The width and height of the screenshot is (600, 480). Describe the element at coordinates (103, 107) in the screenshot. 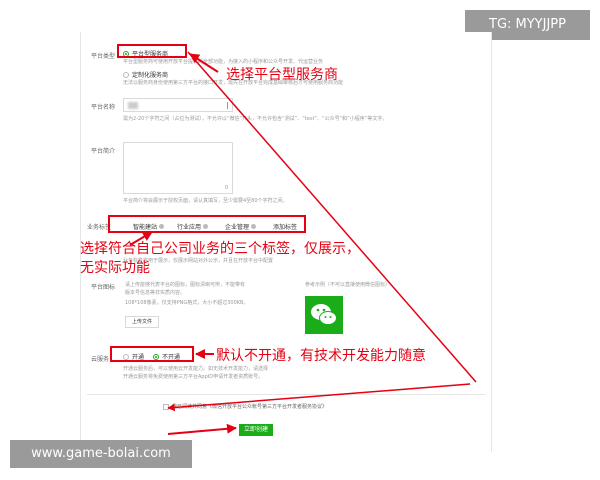

I see `platform-name-label: 平台名称` at that location.